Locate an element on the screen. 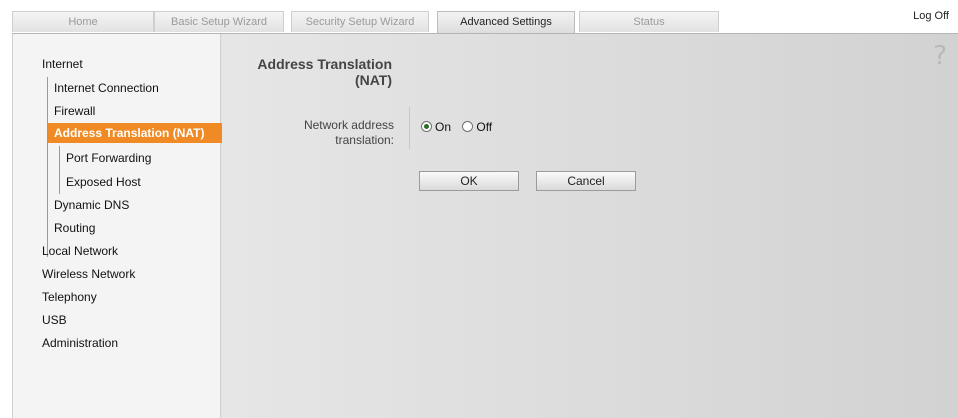 This screenshot has height=418, width=958. radio-off is located at coordinates (468, 127).